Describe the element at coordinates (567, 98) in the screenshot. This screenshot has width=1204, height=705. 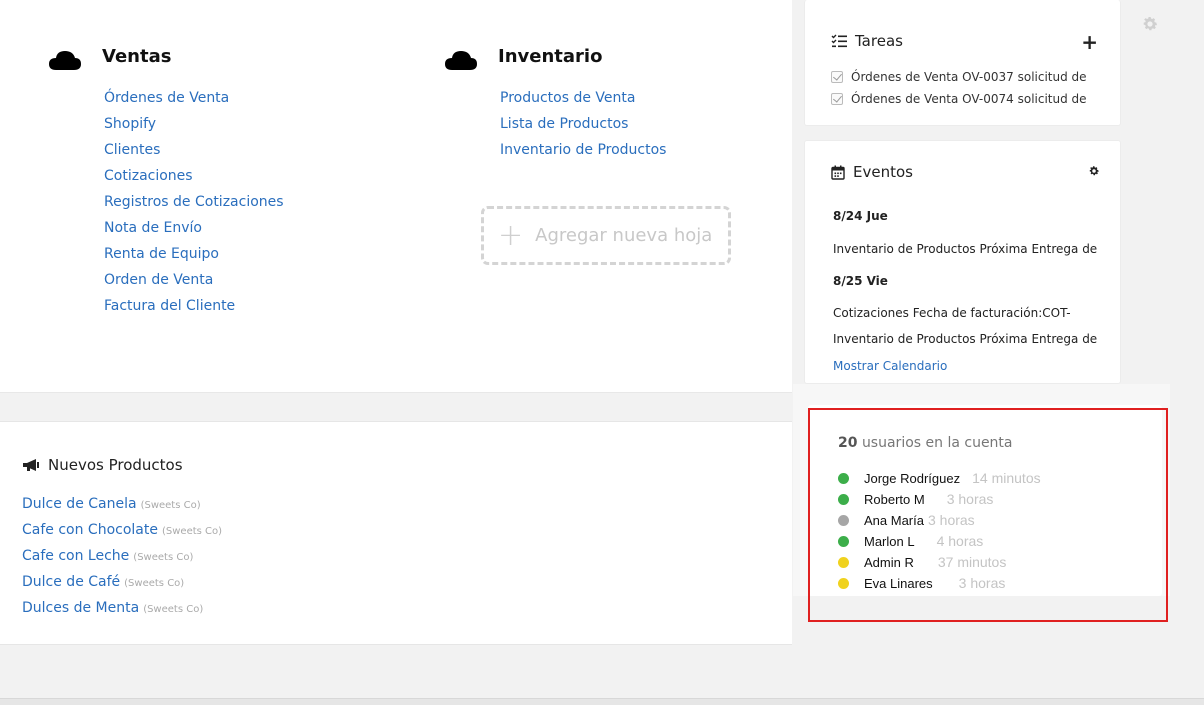
I see `link-productos-de-venta: Productos de Venta` at that location.